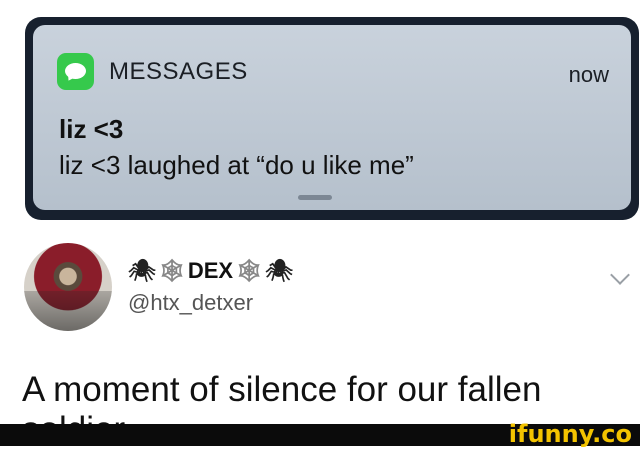 Image resolution: width=640 pixels, height=450 pixels. I want to click on notification-time: now, so click(588, 74).